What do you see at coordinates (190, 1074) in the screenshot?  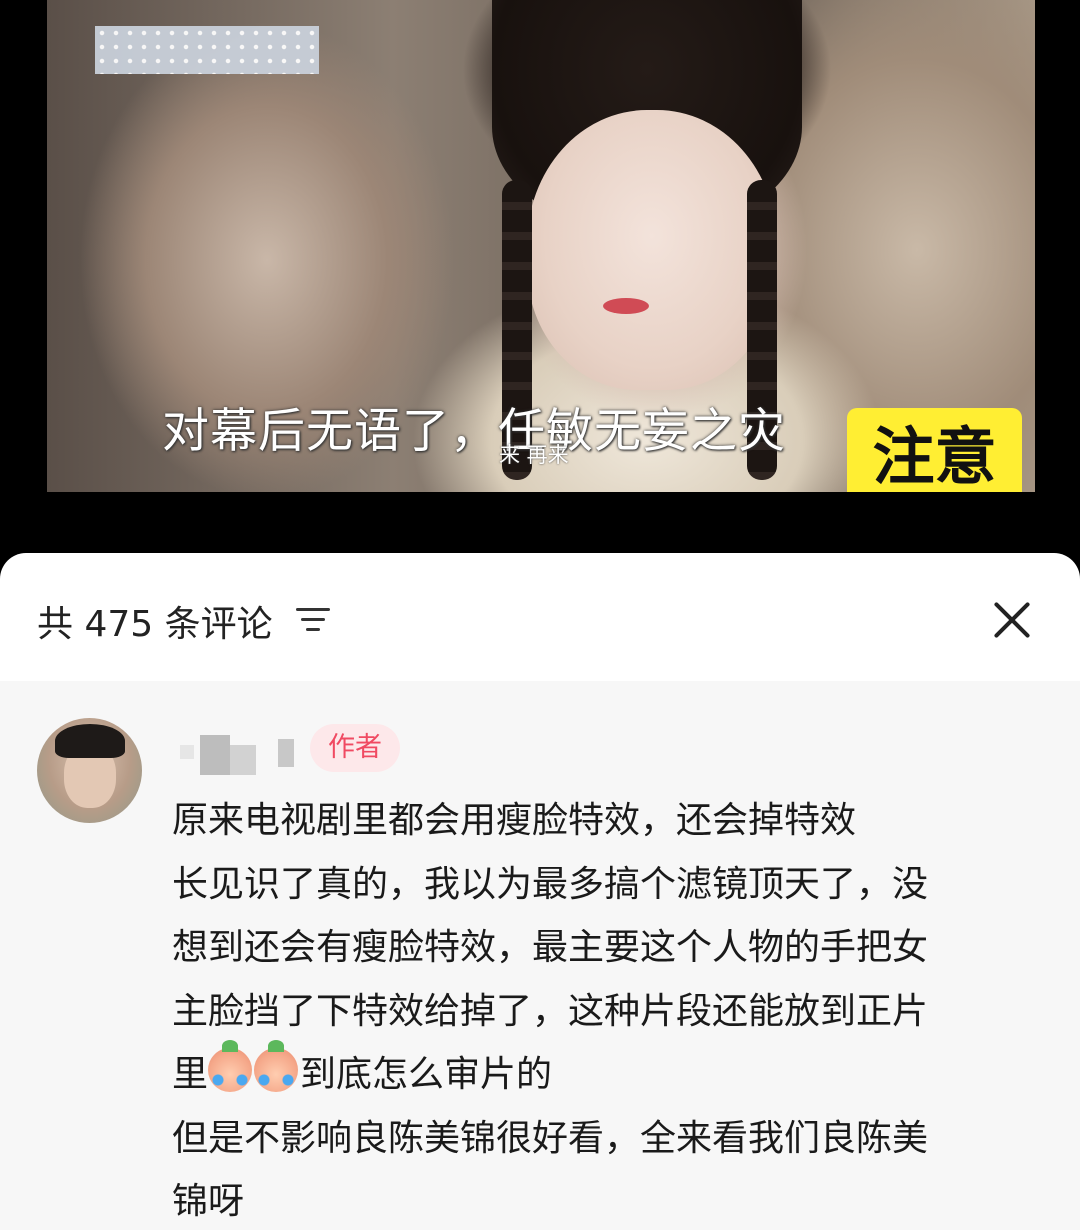 I see `comment-line-prefix: 里` at bounding box center [190, 1074].